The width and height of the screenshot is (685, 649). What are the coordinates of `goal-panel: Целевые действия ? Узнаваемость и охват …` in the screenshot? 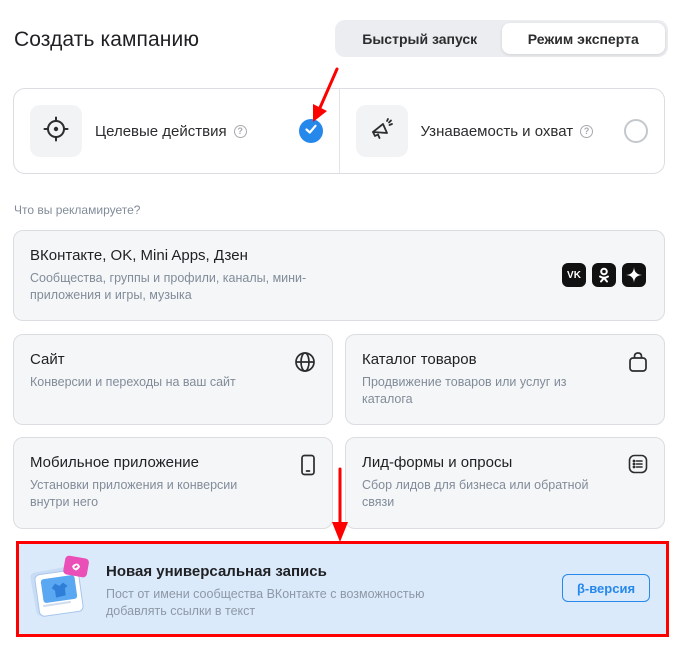 It's located at (339, 131).